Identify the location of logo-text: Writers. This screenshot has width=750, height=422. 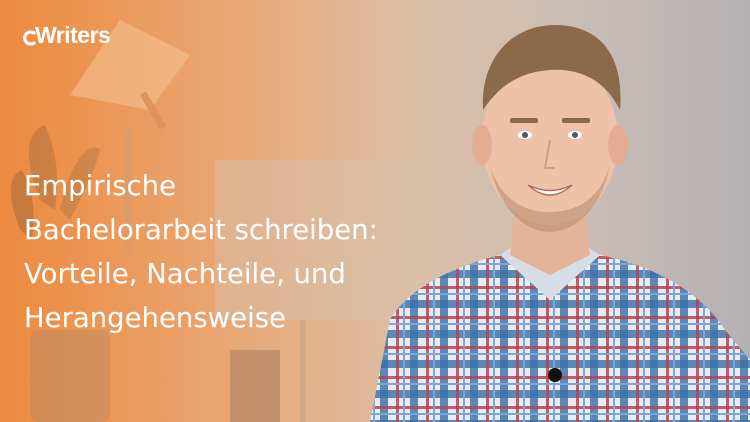
(73, 35).